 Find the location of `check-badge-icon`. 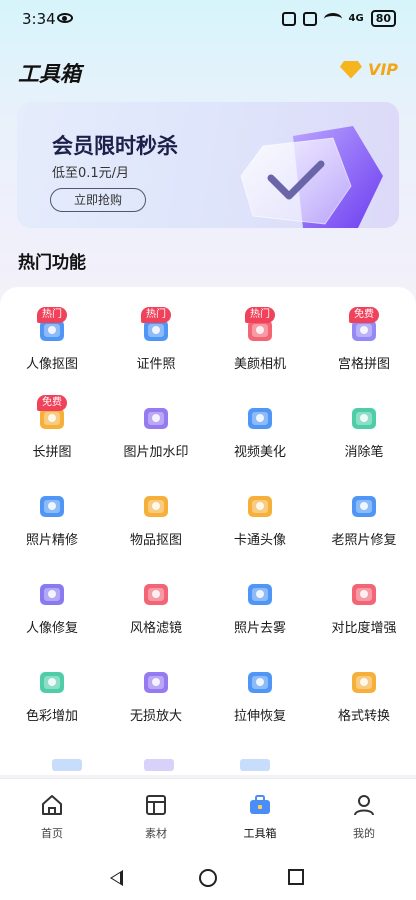

check-badge-icon is located at coordinates (311, 177).